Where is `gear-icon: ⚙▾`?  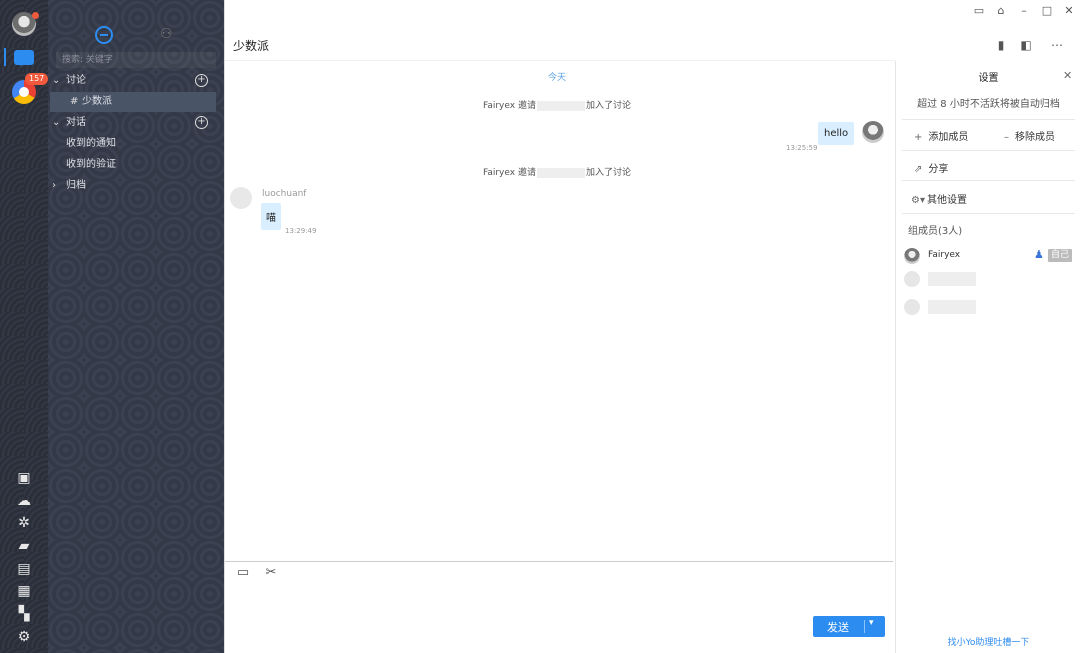 gear-icon: ⚙▾ is located at coordinates (918, 200).